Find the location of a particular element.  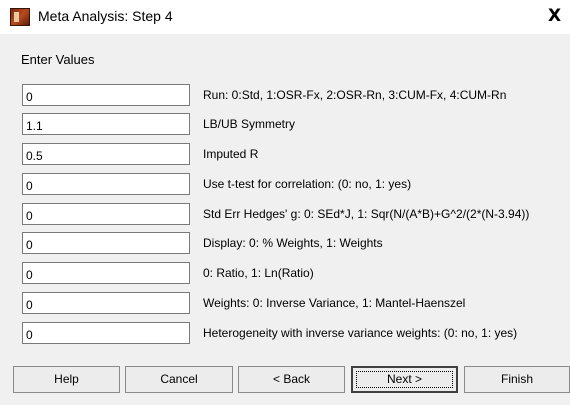

next-button: Next > is located at coordinates (404, 379).